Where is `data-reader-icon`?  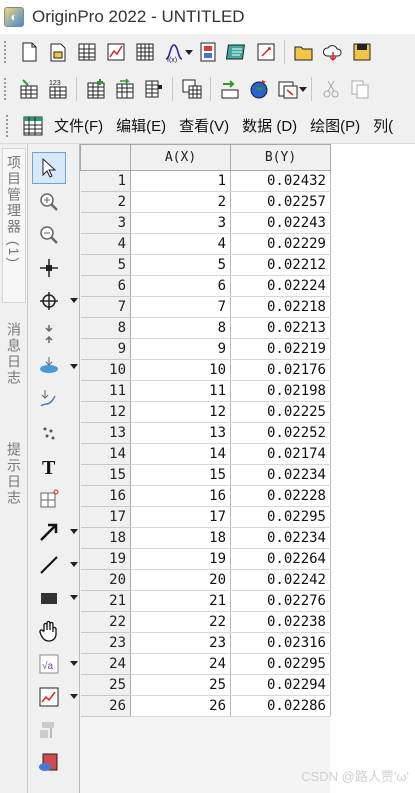 data-reader-icon is located at coordinates (49, 268).